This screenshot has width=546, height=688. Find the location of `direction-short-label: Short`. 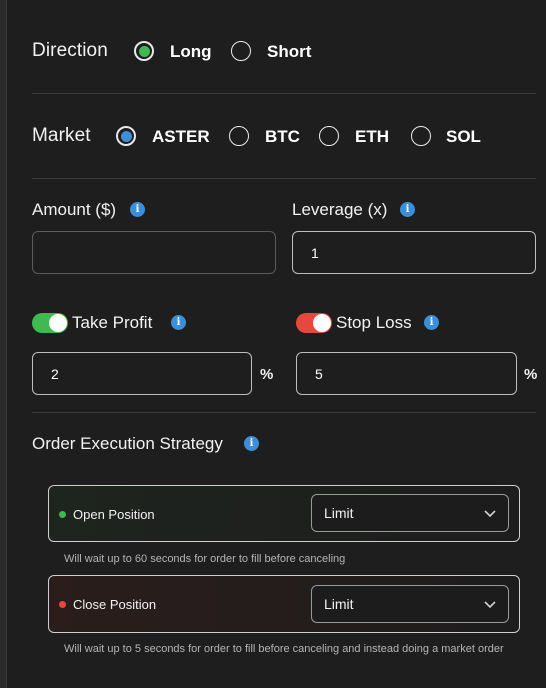

direction-short-label: Short is located at coordinates (289, 52).